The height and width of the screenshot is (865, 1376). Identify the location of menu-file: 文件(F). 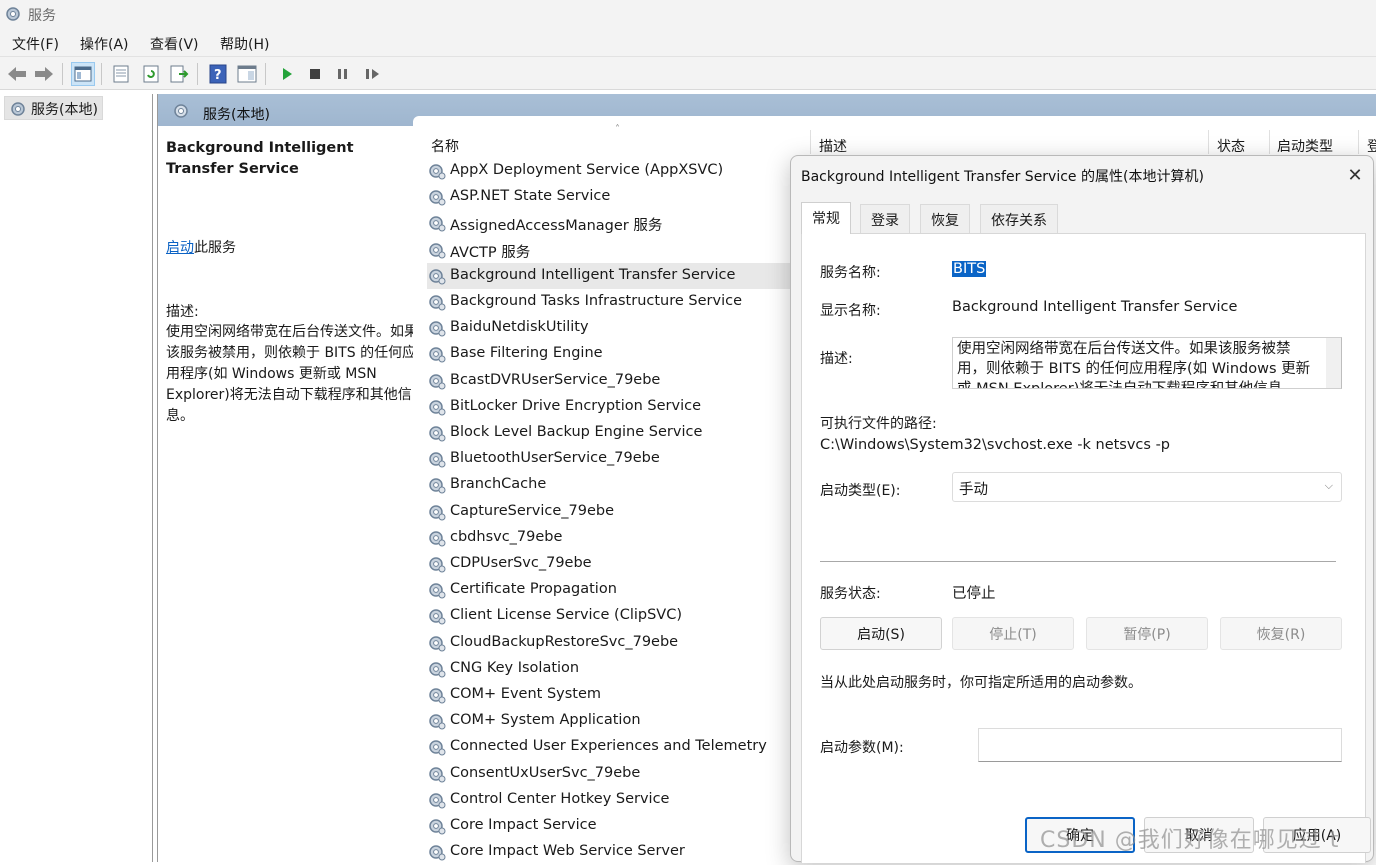
(35, 44).